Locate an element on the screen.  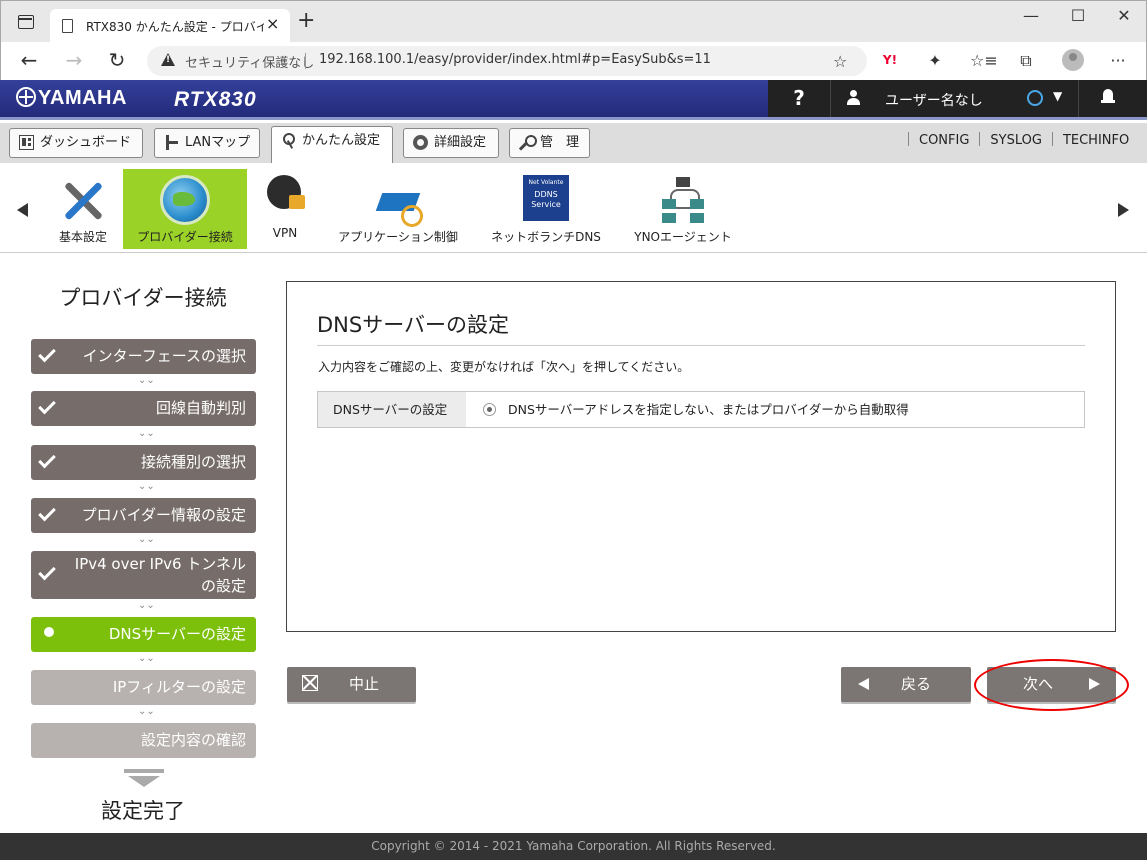
tab-detail-settings: 詳細設定 is located at coordinates (451, 143).